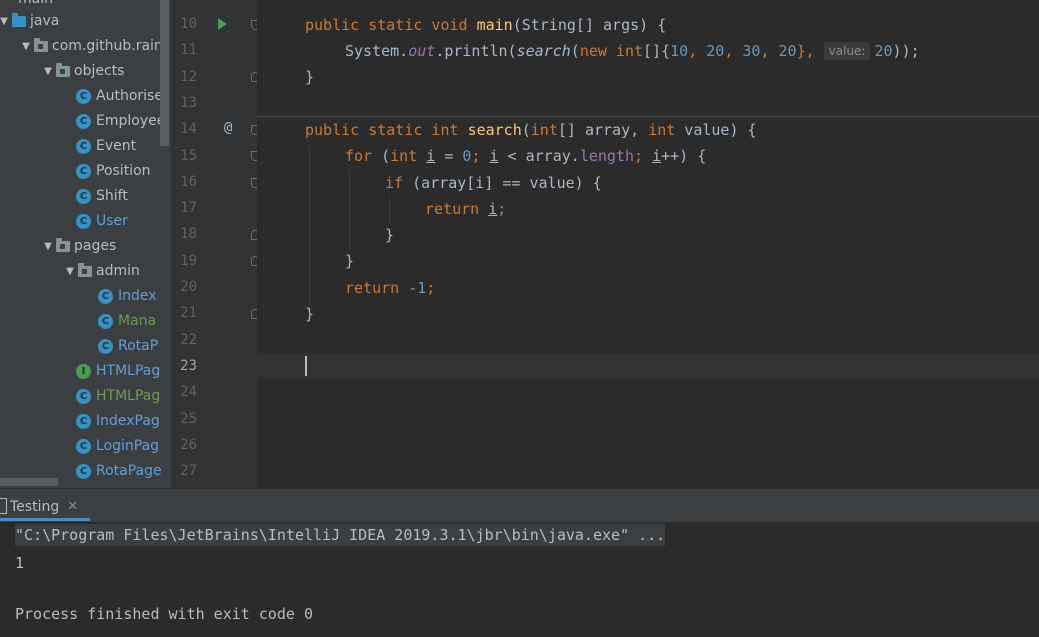 The width and height of the screenshot is (1039, 637). Describe the element at coordinates (19, 19) in the screenshot. I see `folder-icon` at that location.